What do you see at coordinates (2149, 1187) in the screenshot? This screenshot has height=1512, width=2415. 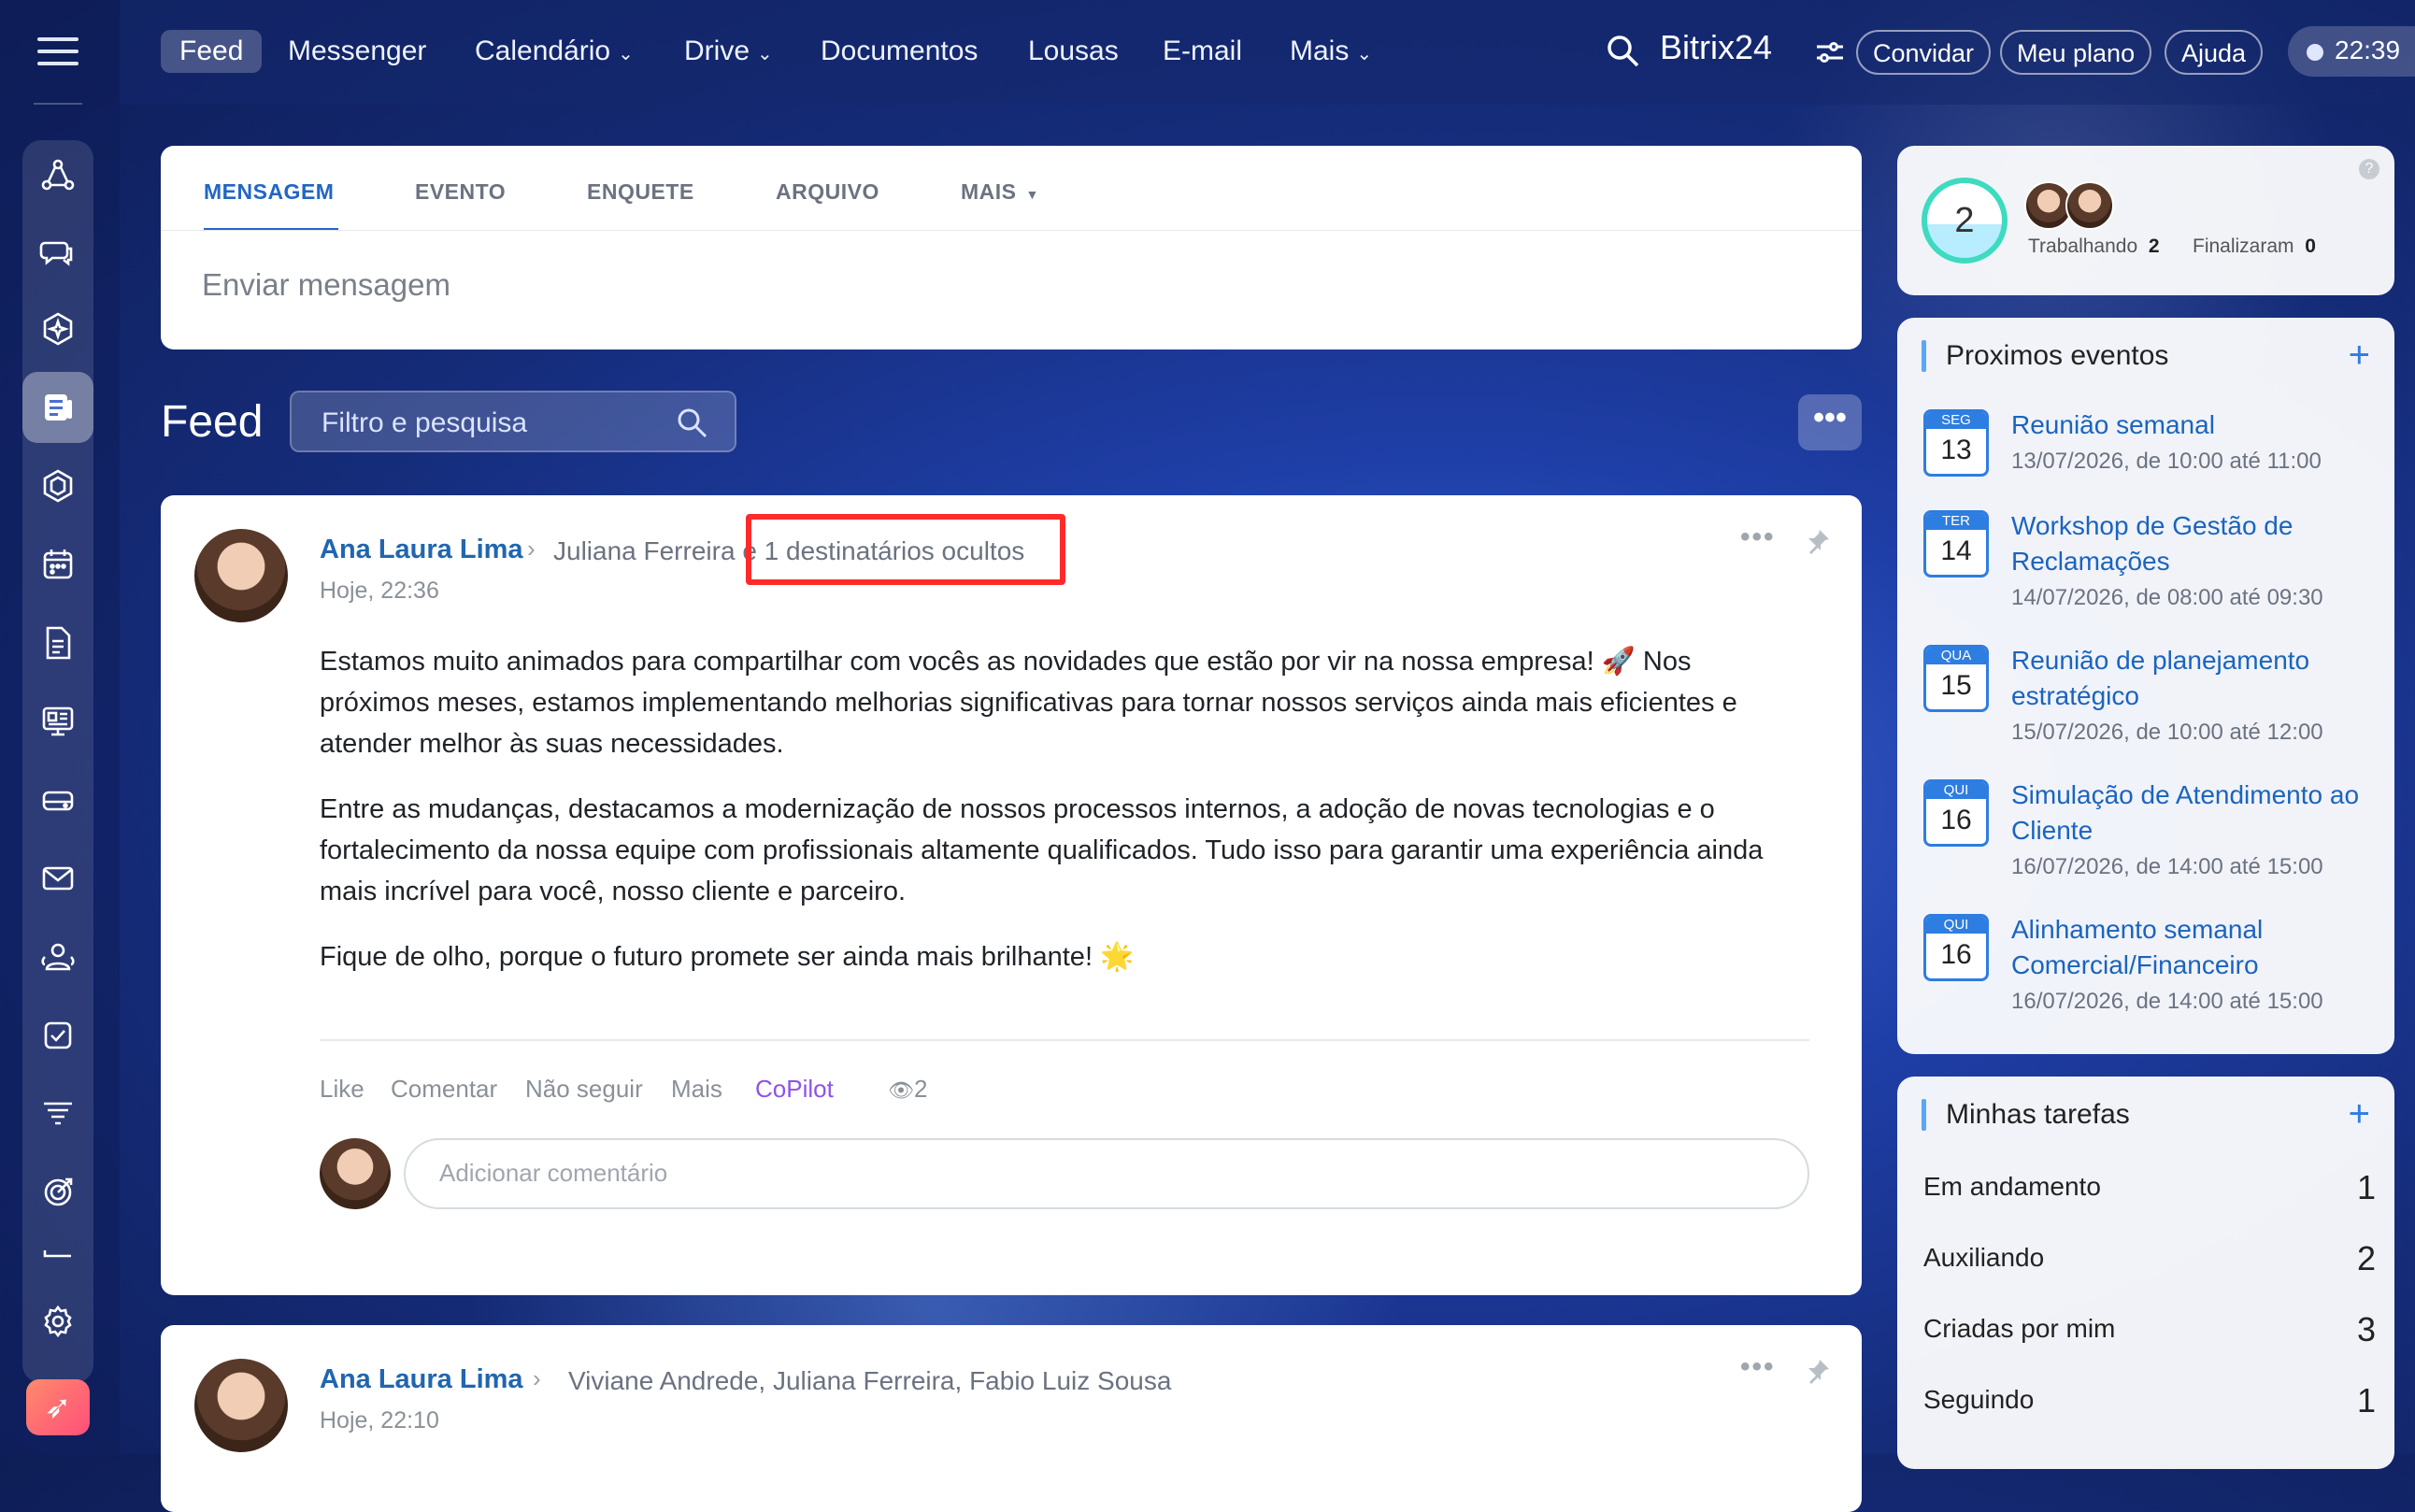 I see `task-row-in-progress: Em andamento 1` at bounding box center [2149, 1187].